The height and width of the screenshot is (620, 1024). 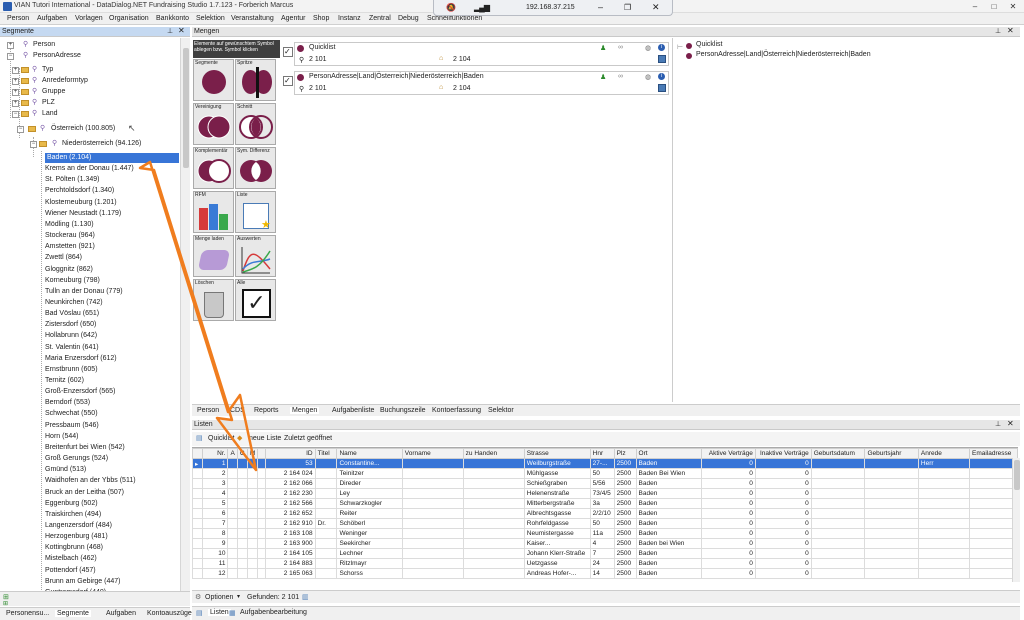 I want to click on column-header-ort: Ort, so click(x=669, y=453).